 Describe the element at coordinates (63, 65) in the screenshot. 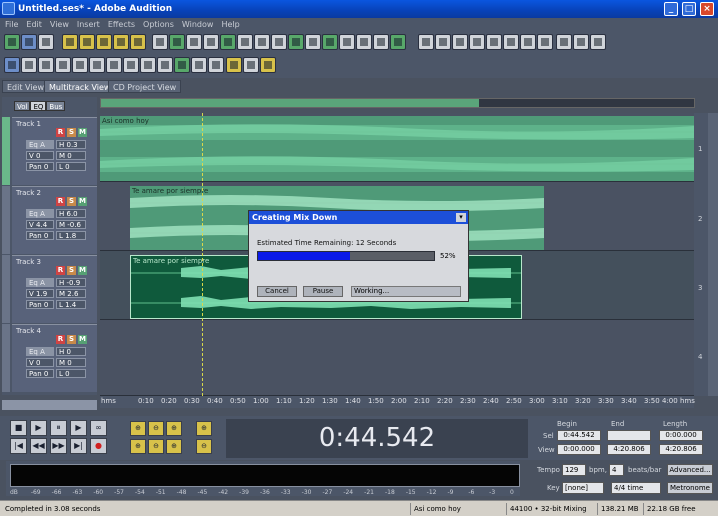

I see `grid-icon` at that location.